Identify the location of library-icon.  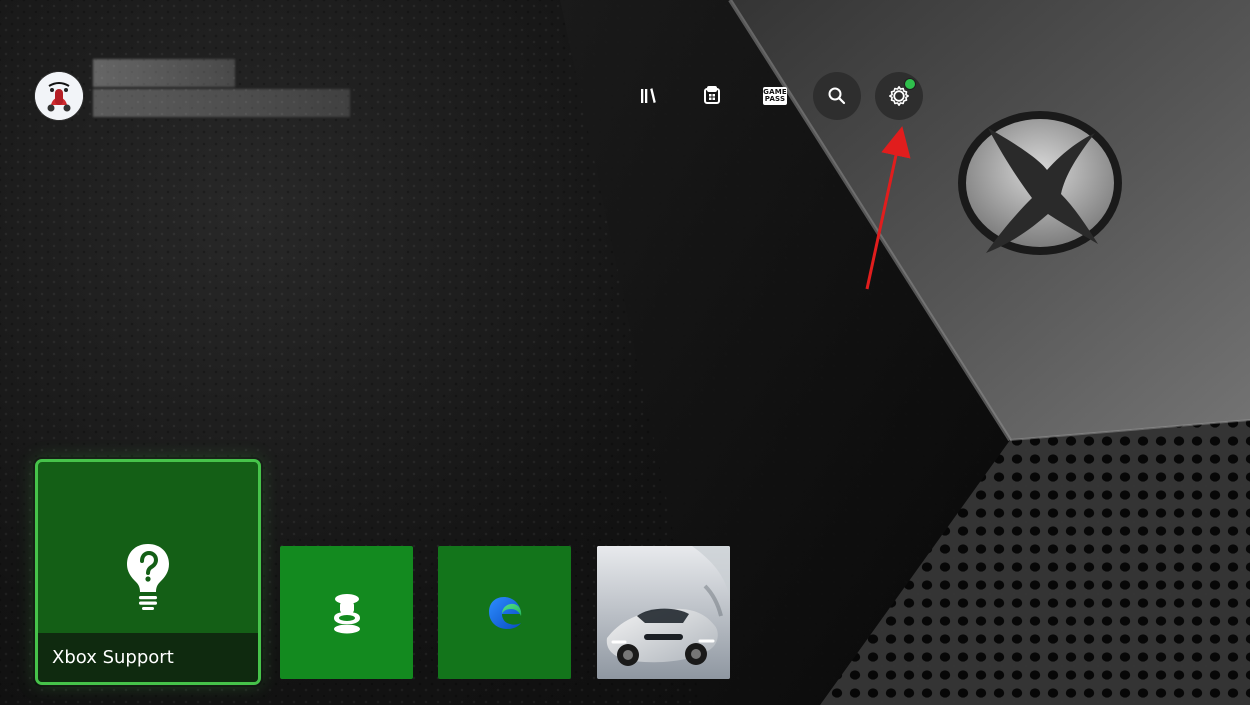
(648, 95).